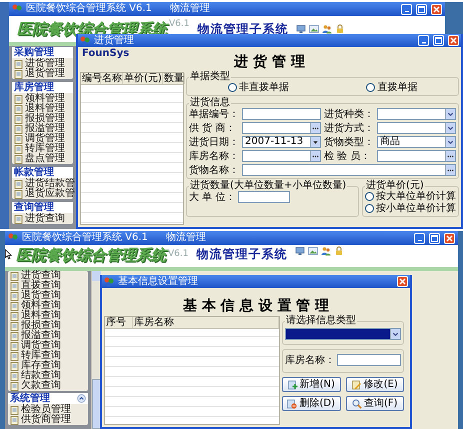 The width and height of the screenshot is (463, 429). I want to click on sidebar-group-header: 查询管理, so click(42, 207).